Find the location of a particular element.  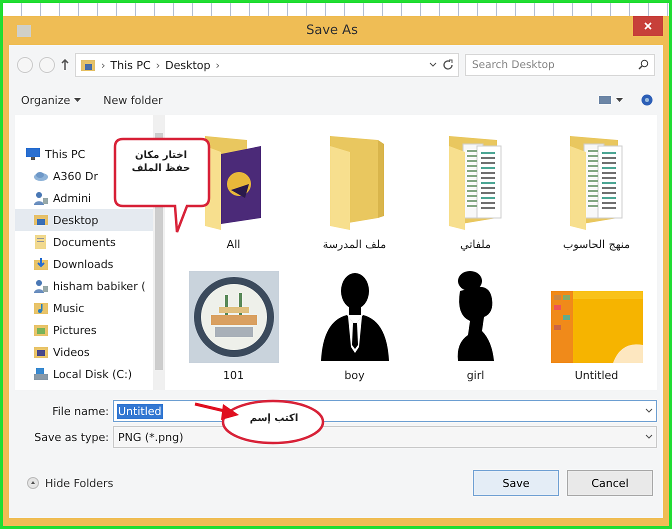

field-label: File name: is located at coordinates (80, 411).